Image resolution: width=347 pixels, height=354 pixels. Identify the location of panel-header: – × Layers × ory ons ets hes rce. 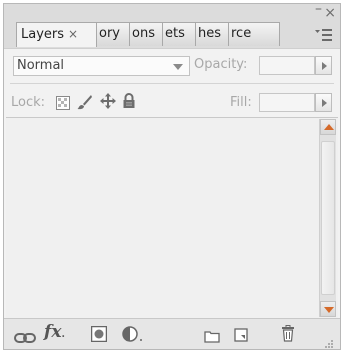
(172, 25).